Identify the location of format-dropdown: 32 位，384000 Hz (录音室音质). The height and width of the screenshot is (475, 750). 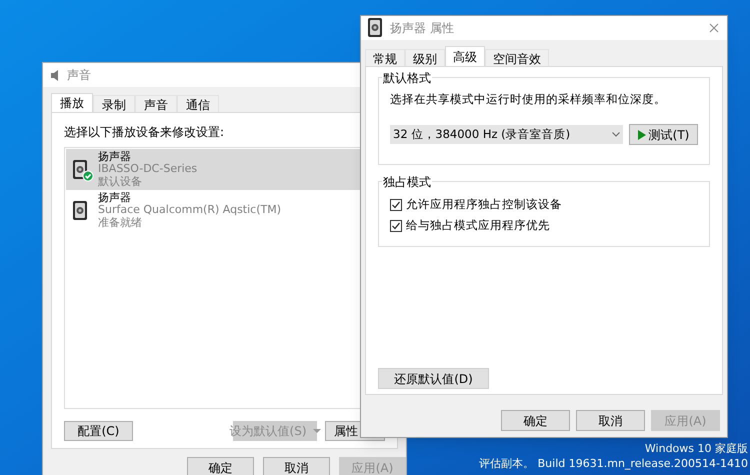
(506, 134).